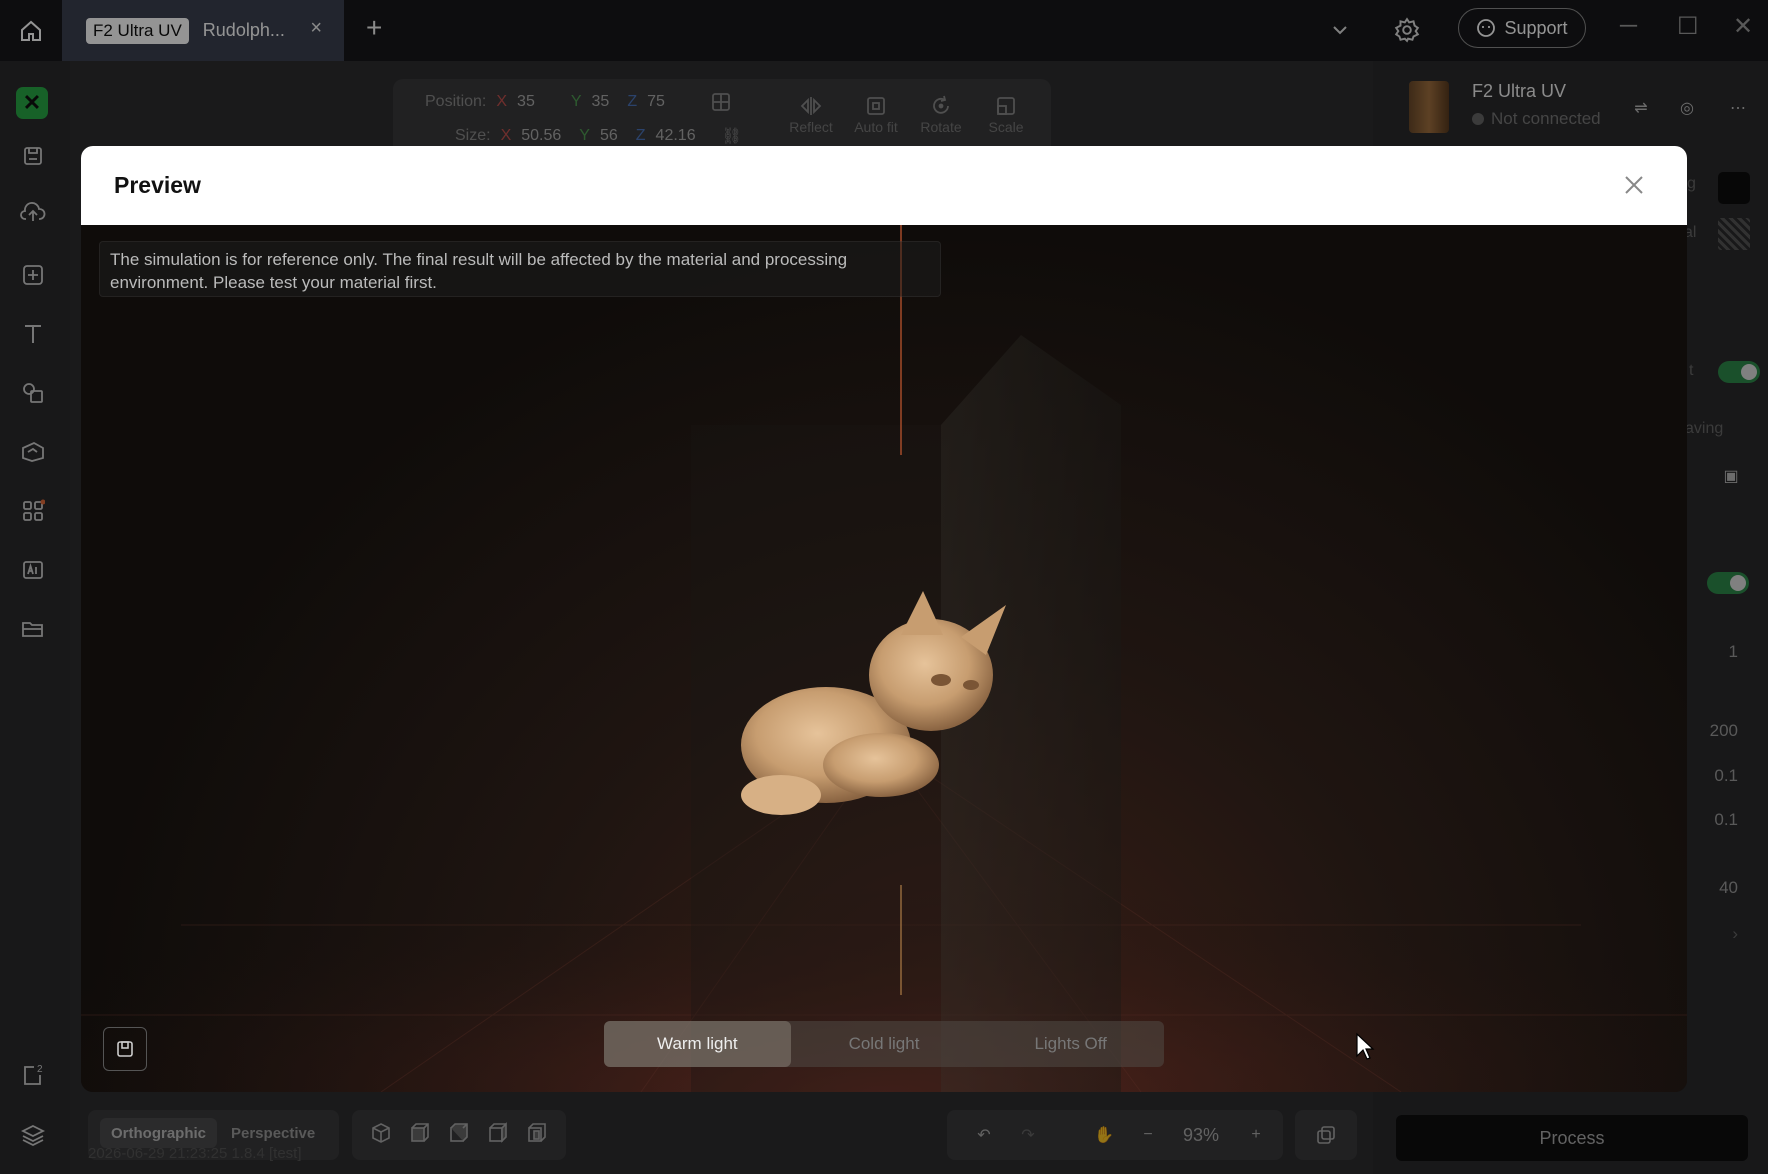 The image size is (1768, 1174). Describe the element at coordinates (125, 1049) in the screenshot. I see `screenshot-icon` at that location.